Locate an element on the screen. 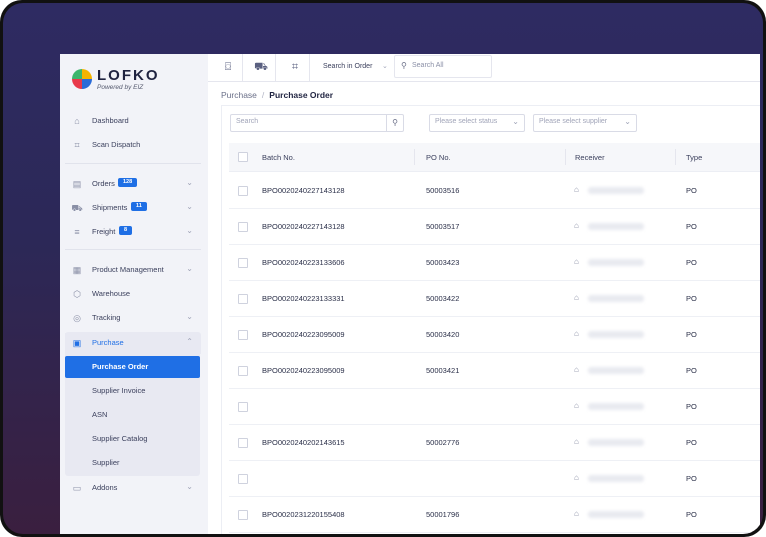 Image resolution: width=766 pixels, height=537 pixels. sidebar-item-label: Dashboard is located at coordinates (110, 120).